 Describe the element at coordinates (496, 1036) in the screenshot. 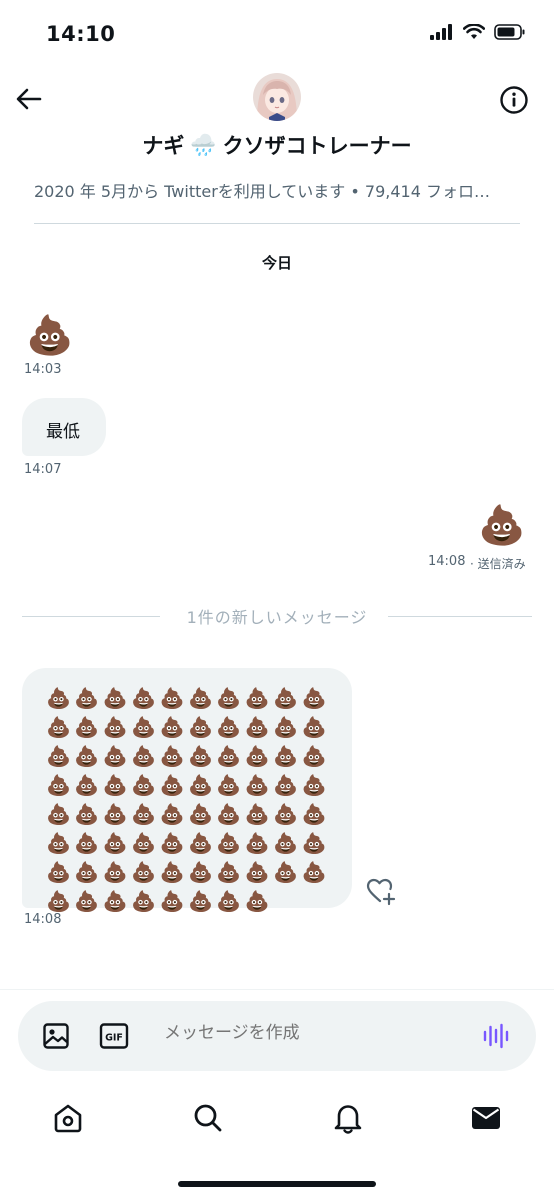

I see `voice-button` at that location.